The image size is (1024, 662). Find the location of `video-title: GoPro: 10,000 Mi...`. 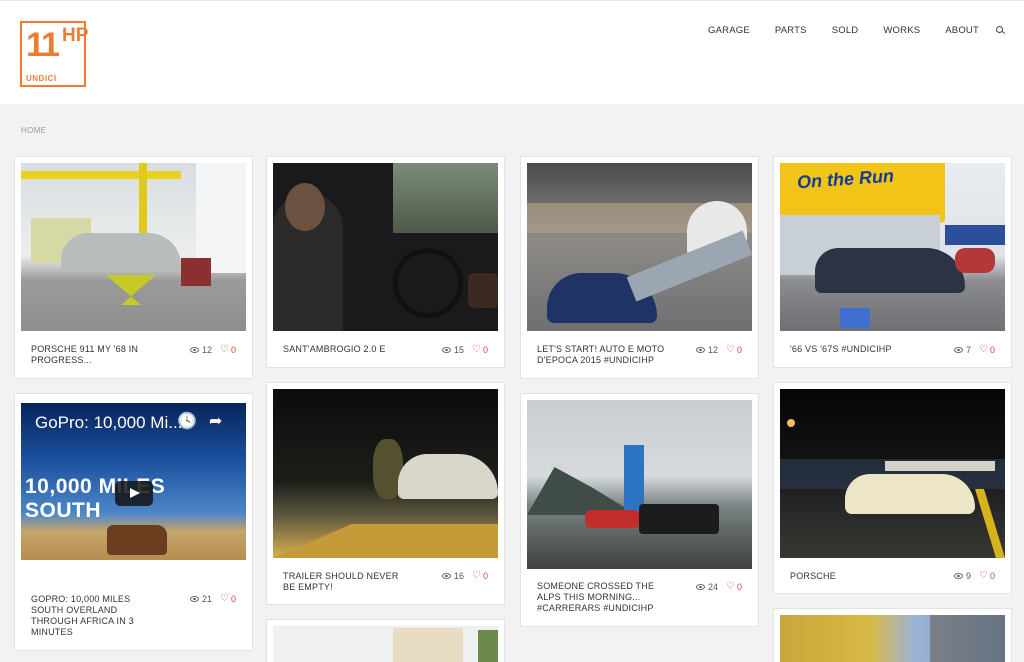

video-title: GoPro: 10,000 Mi... is located at coordinates (108, 423).